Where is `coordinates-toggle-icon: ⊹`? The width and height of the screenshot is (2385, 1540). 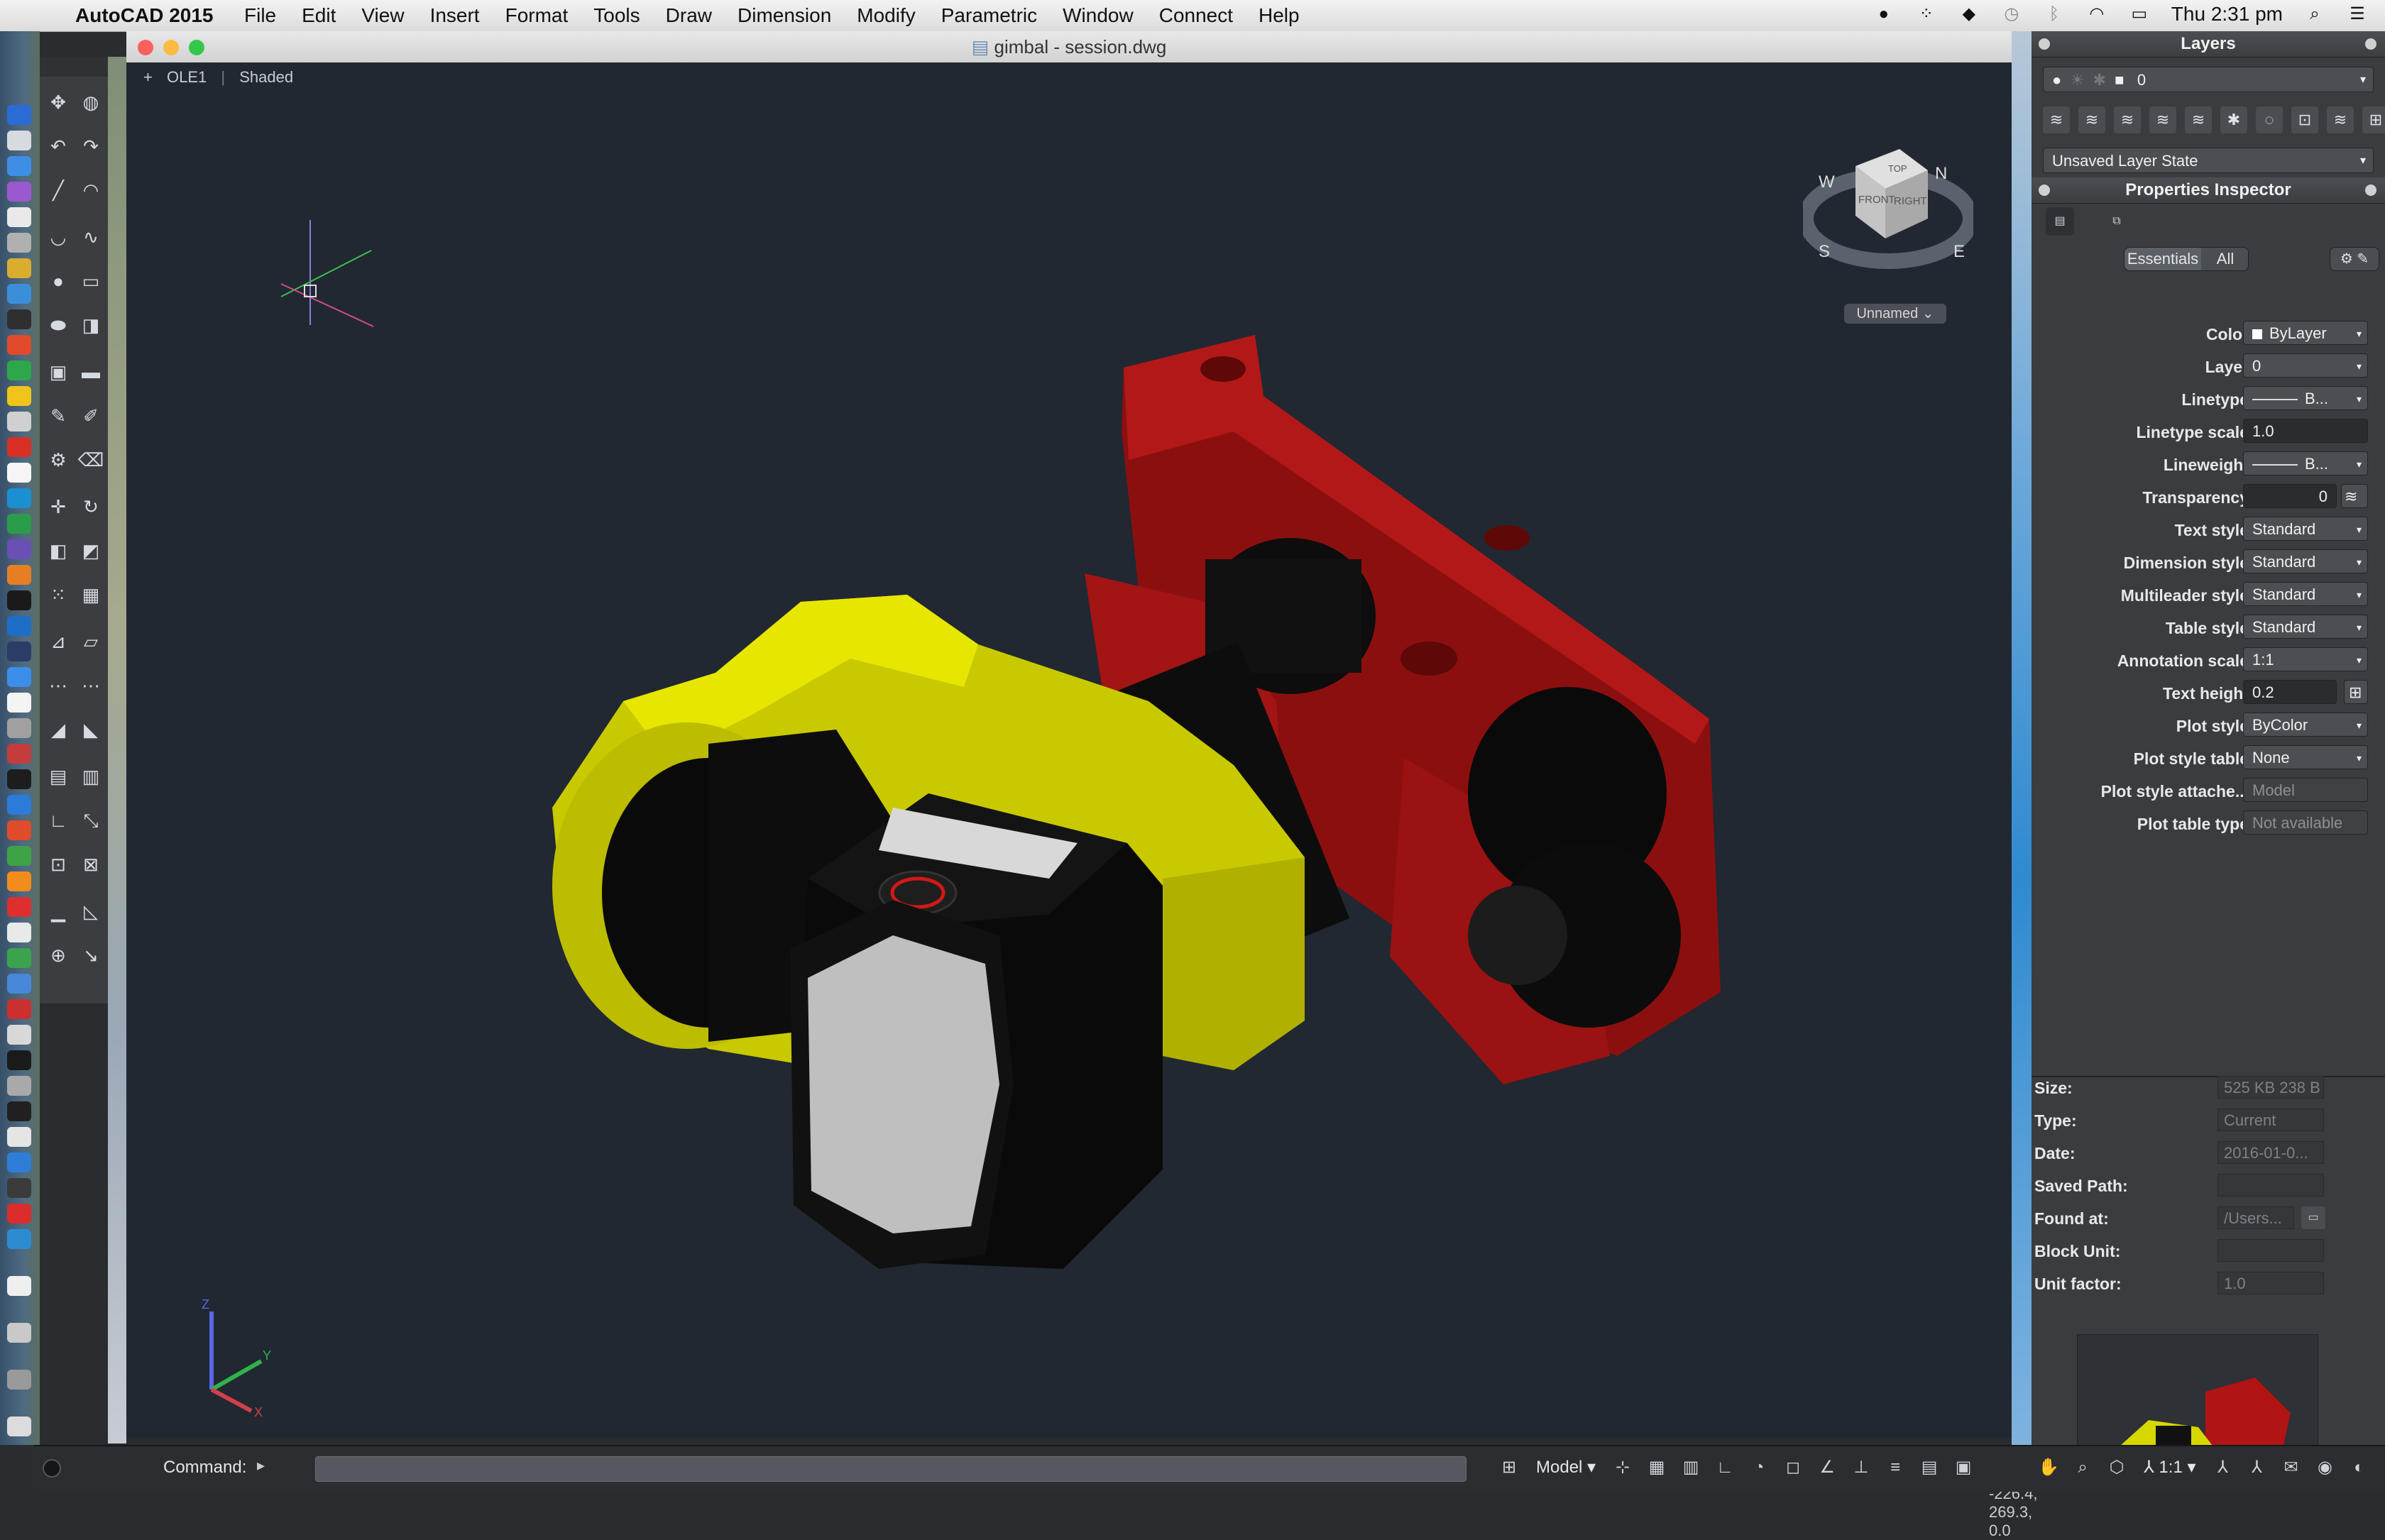
coordinates-toggle-icon: ⊹ is located at coordinates (1622, 1467).